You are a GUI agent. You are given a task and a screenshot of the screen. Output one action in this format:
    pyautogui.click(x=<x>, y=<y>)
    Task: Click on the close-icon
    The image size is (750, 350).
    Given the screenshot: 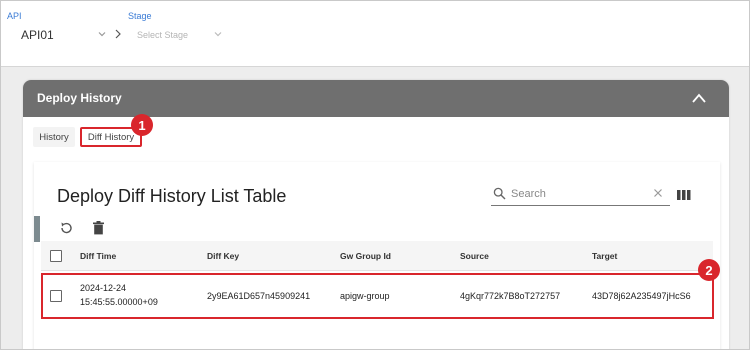 What is the action you would take?
    pyautogui.click(x=658, y=193)
    